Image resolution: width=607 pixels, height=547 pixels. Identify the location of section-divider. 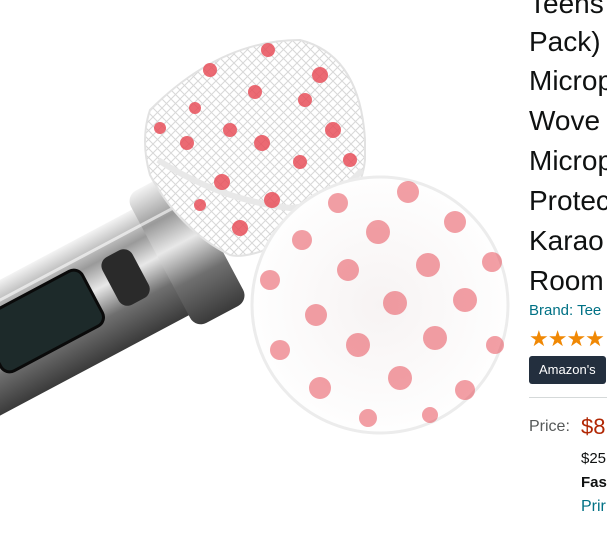
(568, 397).